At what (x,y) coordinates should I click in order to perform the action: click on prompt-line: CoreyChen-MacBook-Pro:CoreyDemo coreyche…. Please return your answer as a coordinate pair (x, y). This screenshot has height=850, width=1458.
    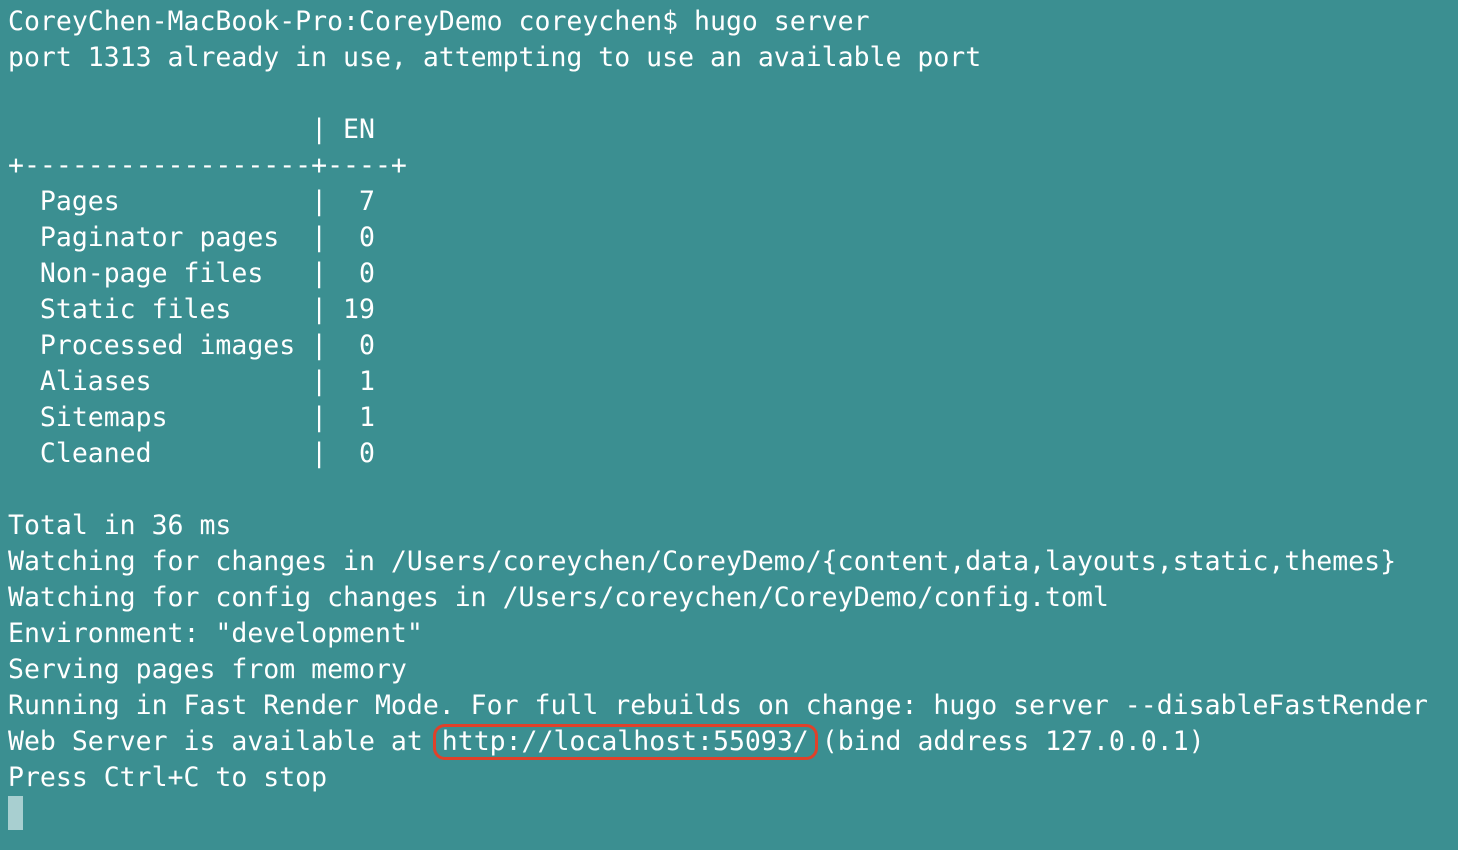
    Looking at the image, I should click on (439, 21).